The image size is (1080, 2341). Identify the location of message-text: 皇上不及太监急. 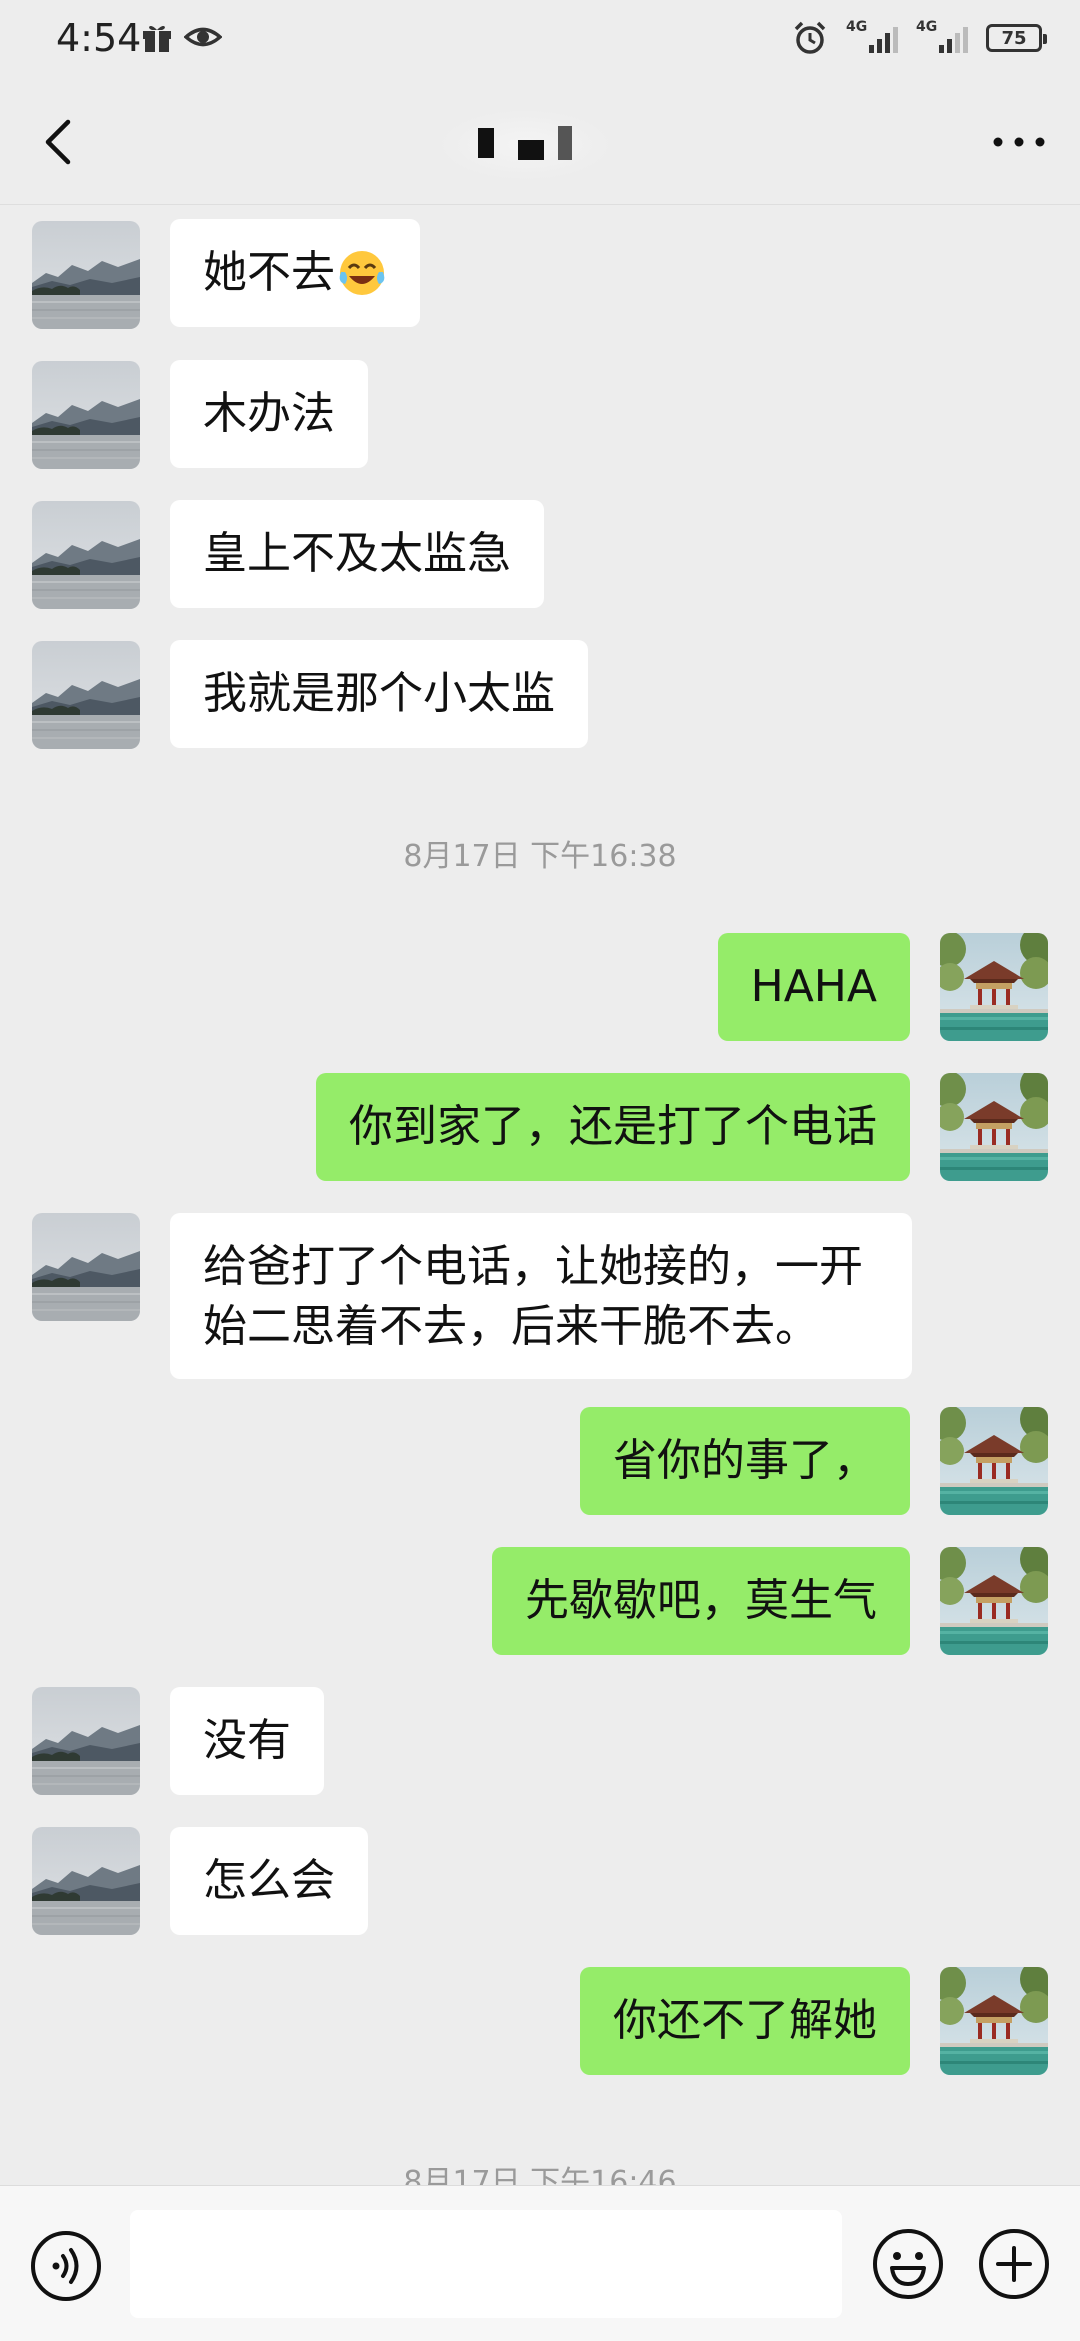
(357, 553).